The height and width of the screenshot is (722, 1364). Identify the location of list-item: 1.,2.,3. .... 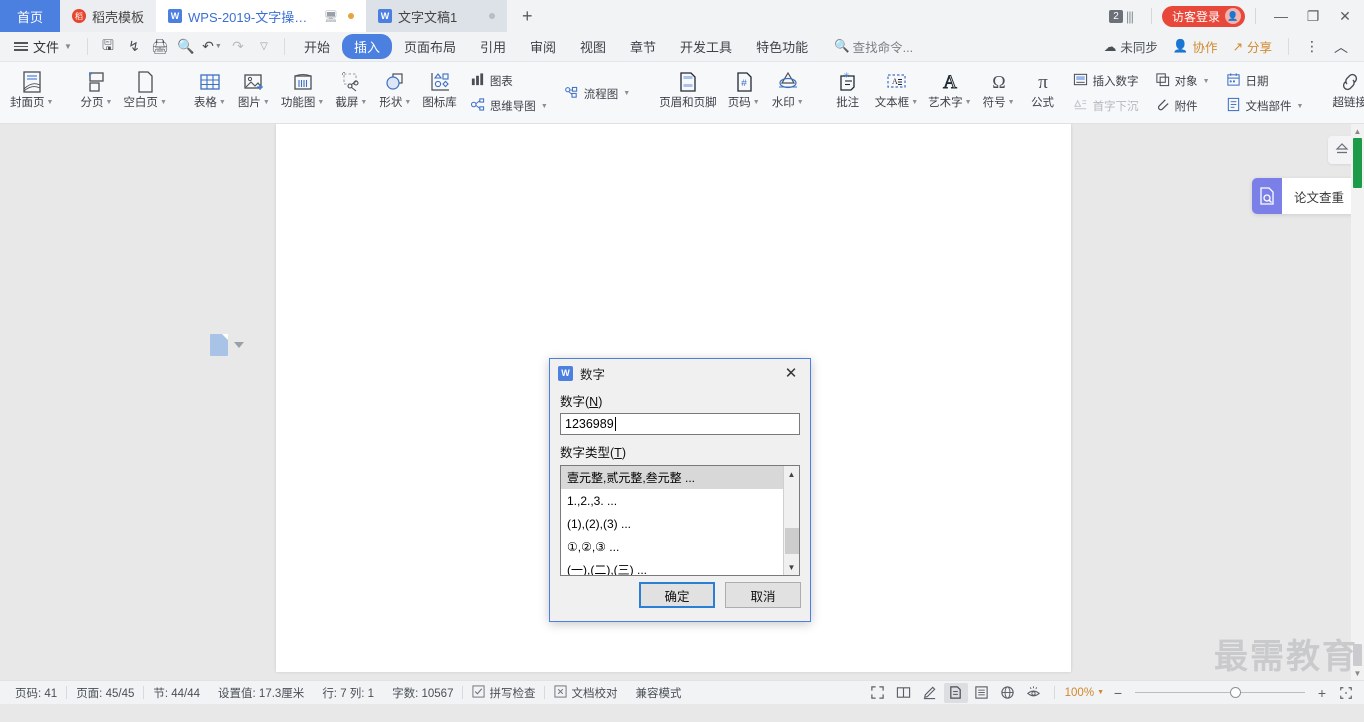
(680, 500).